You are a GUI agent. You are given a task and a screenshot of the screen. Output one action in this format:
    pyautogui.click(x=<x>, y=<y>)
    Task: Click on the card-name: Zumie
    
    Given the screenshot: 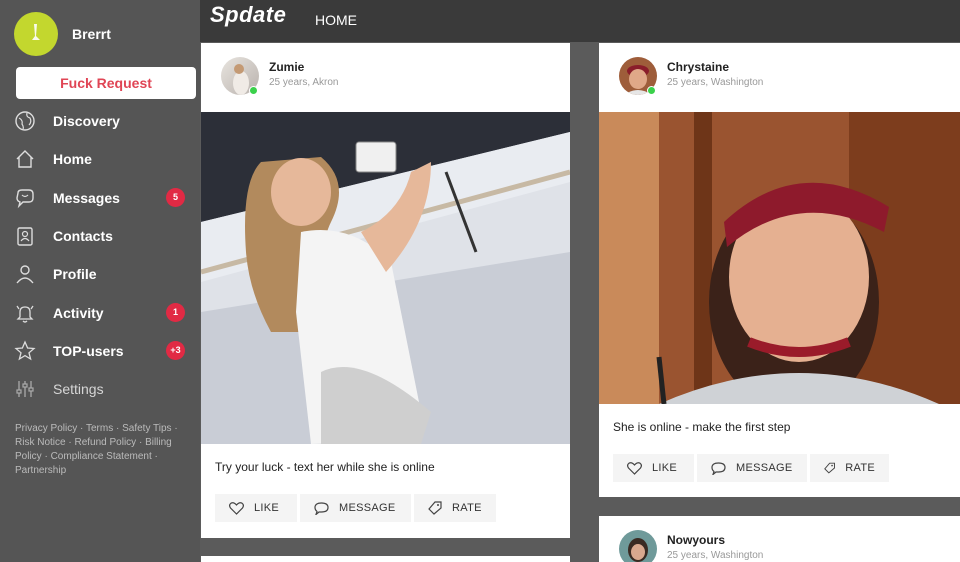 What is the action you would take?
    pyautogui.click(x=286, y=67)
    